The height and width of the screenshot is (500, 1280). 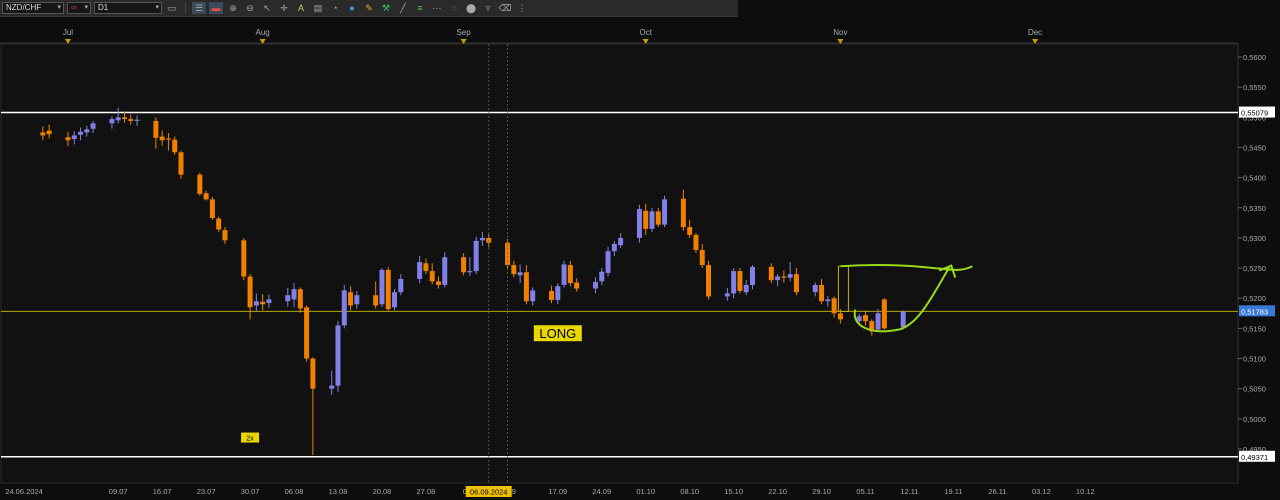 I want to click on price-tick-label: 0,5300, so click(x=1254, y=238).